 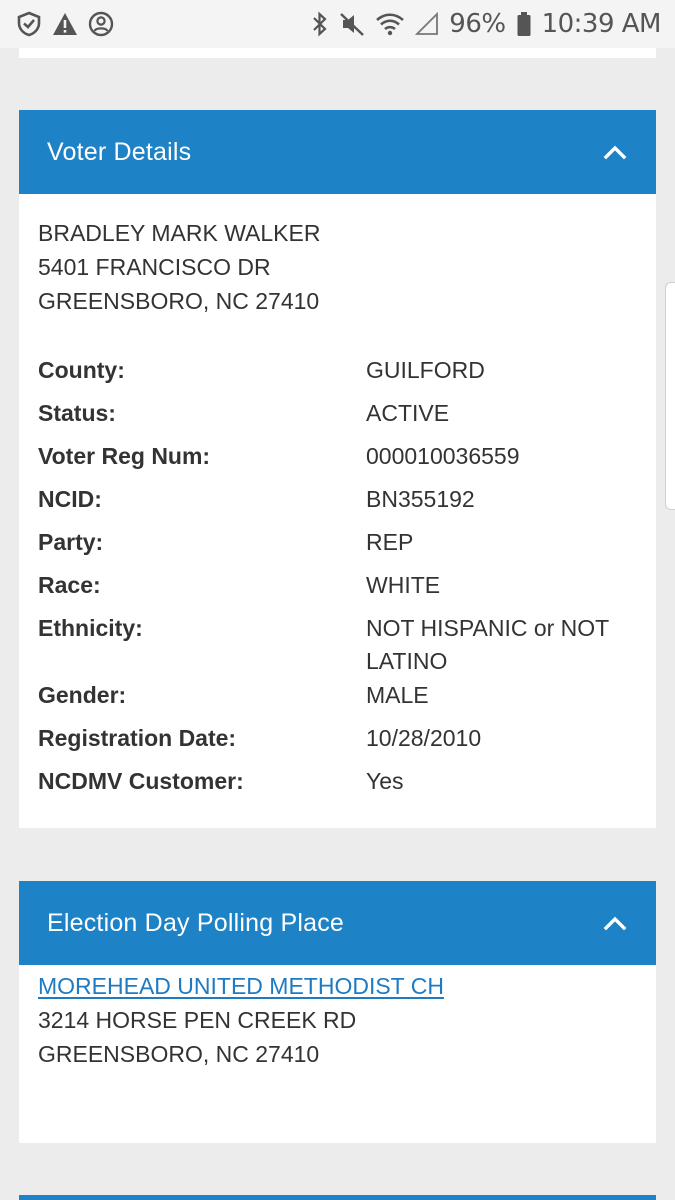 What do you see at coordinates (179, 233) in the screenshot?
I see `voter-name: BRADLEY MARK WALKER` at bounding box center [179, 233].